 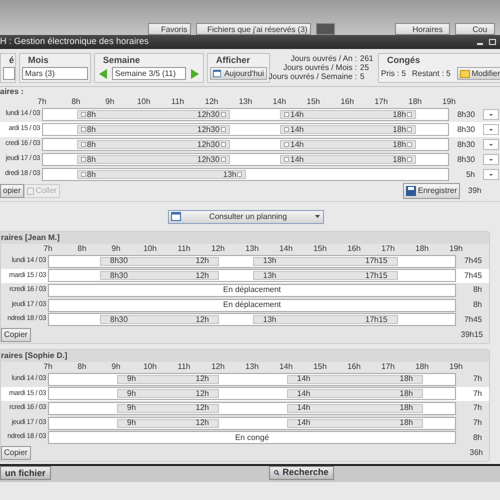 What do you see at coordinates (149, 73) in the screenshot?
I see `dropdown: Semaine 3/5 (11)` at bounding box center [149, 73].